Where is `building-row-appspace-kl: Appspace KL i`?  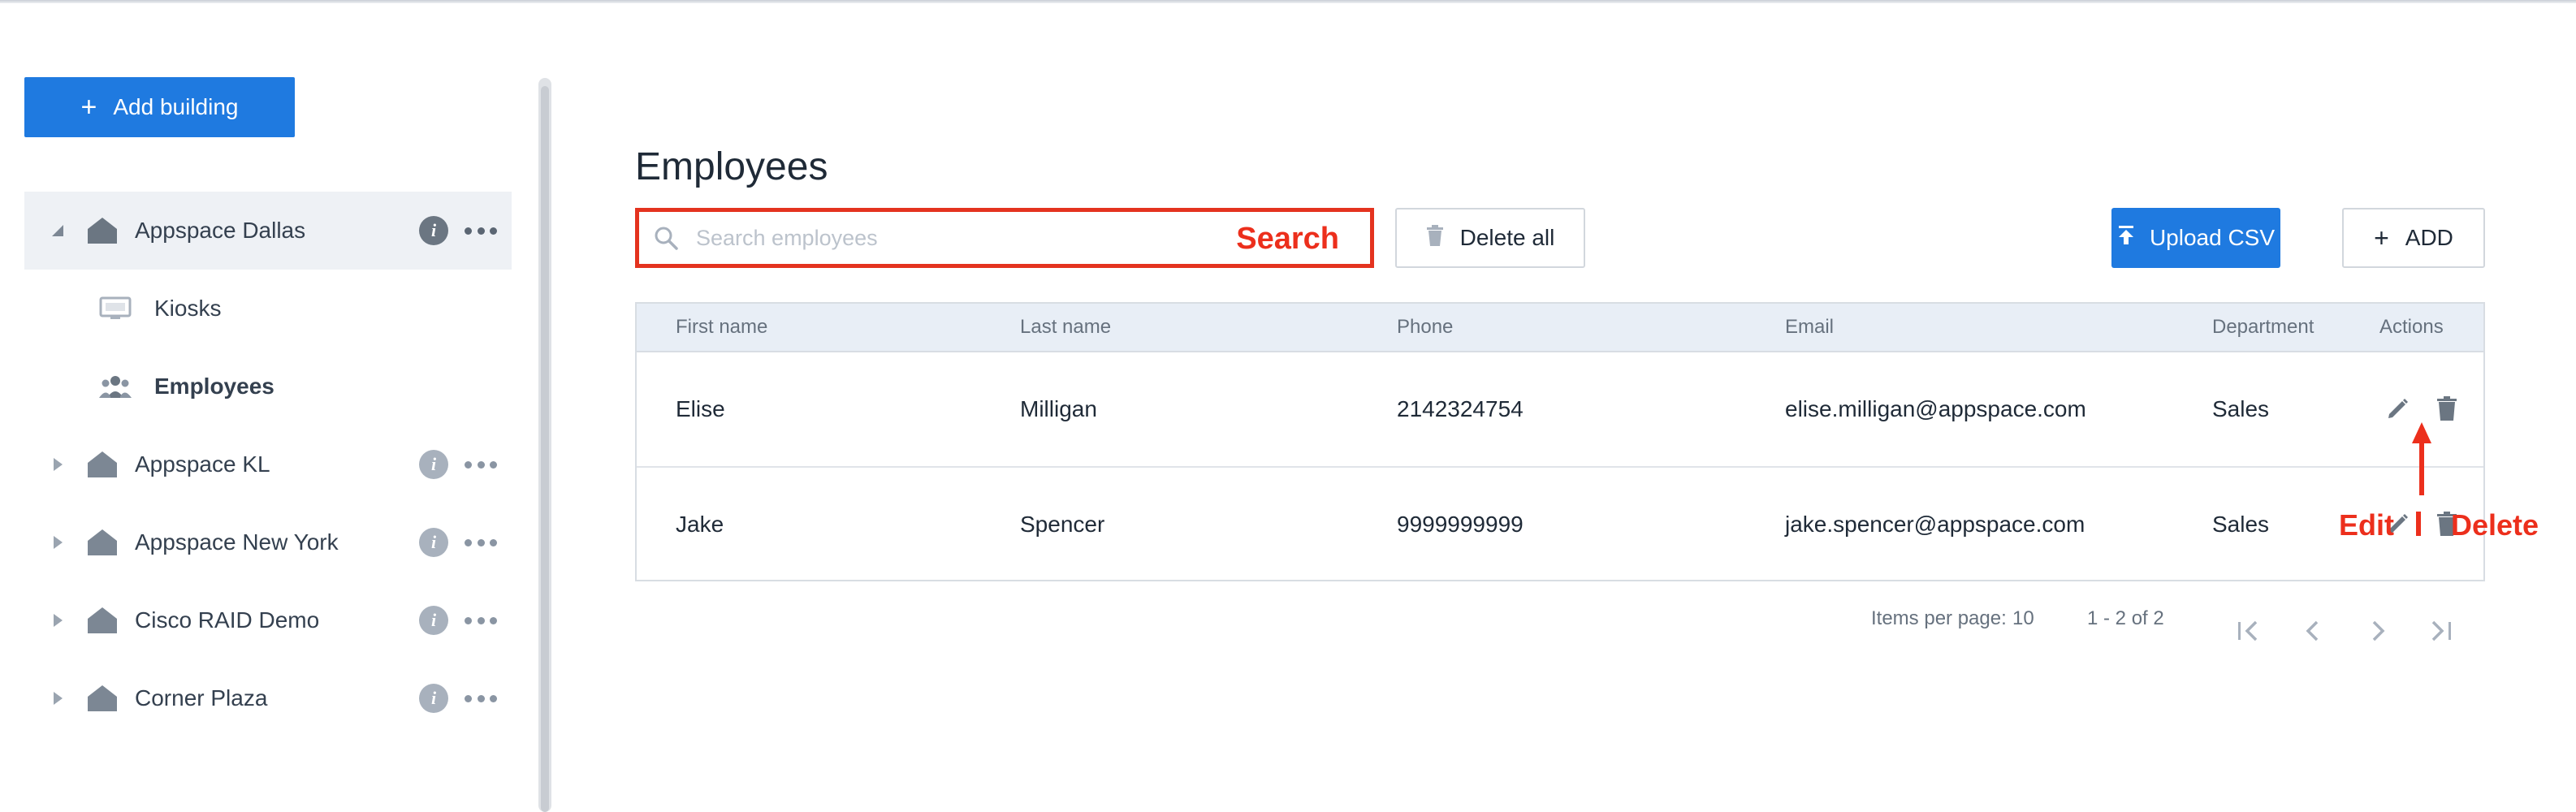 building-row-appspace-kl: Appspace KL i is located at coordinates (268, 464).